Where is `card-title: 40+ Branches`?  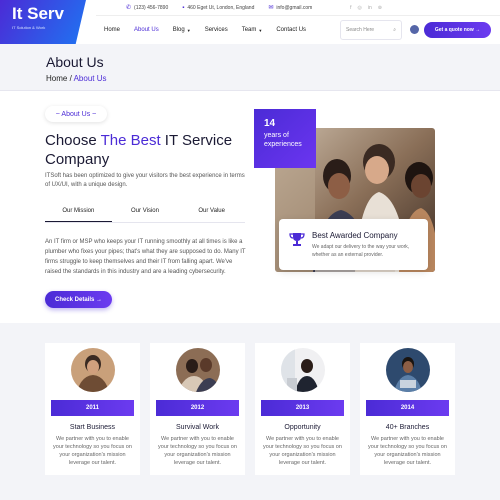
card-title: 40+ Branches is located at coordinates (407, 427).